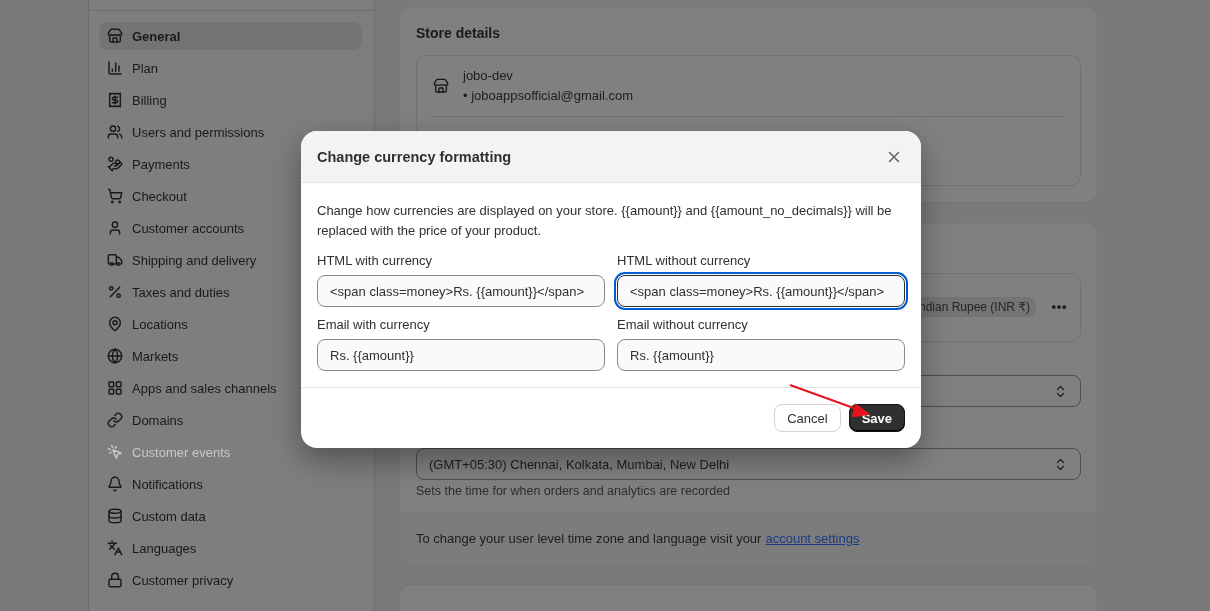  What do you see at coordinates (548, 96) in the screenshot?
I see `store-email: • joboappsofficial@gmail.com` at bounding box center [548, 96].